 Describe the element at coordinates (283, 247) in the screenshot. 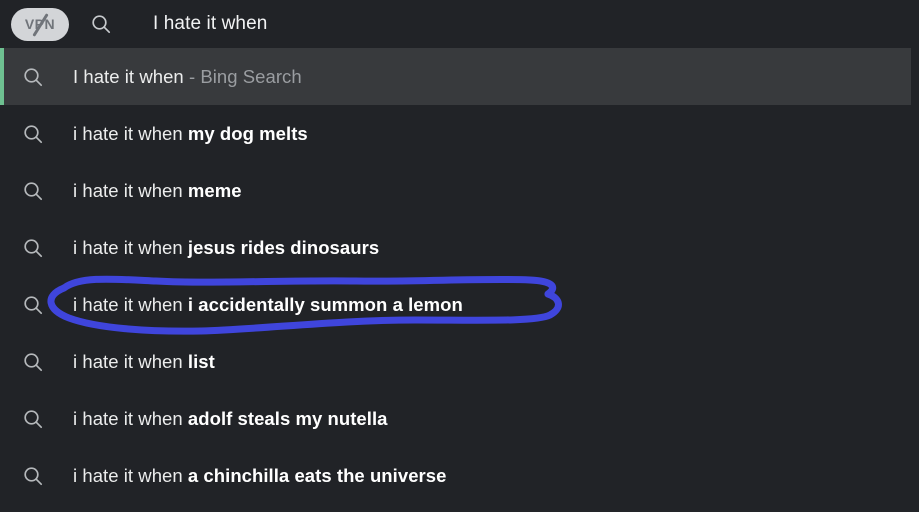

I see `suggestion-completion: jesus rides dinosaurs` at that location.